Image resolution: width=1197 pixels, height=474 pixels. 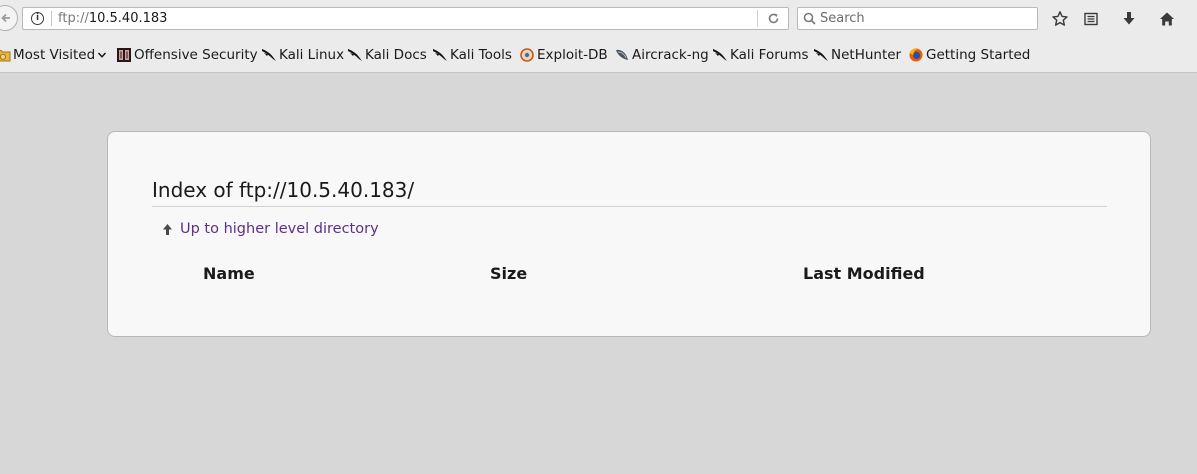 I want to click on download-arrow-icon, so click(x=1129, y=18).